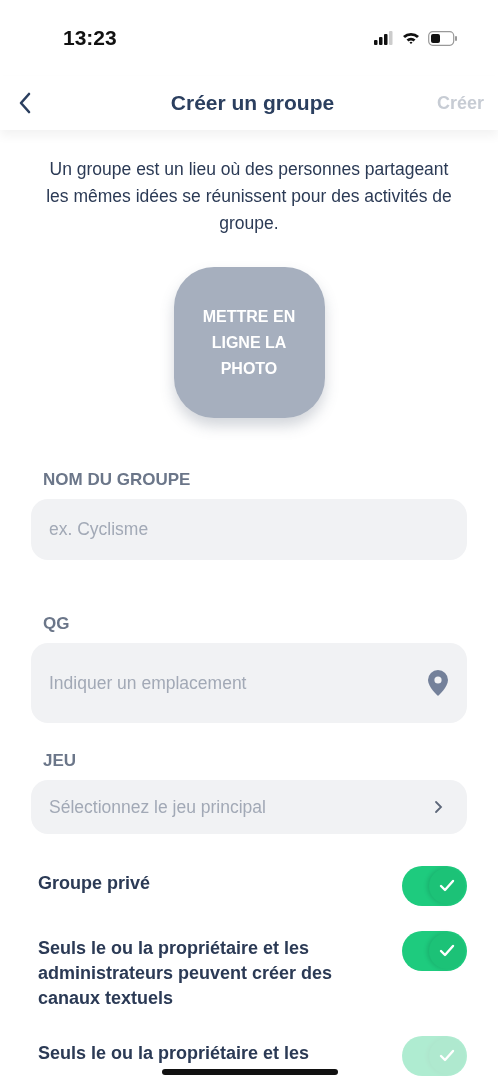 Image resolution: width=498 pixels, height=1080 pixels. What do you see at coordinates (249, 683) in the screenshot?
I see `location-field: Indiquer un emplacement` at bounding box center [249, 683].